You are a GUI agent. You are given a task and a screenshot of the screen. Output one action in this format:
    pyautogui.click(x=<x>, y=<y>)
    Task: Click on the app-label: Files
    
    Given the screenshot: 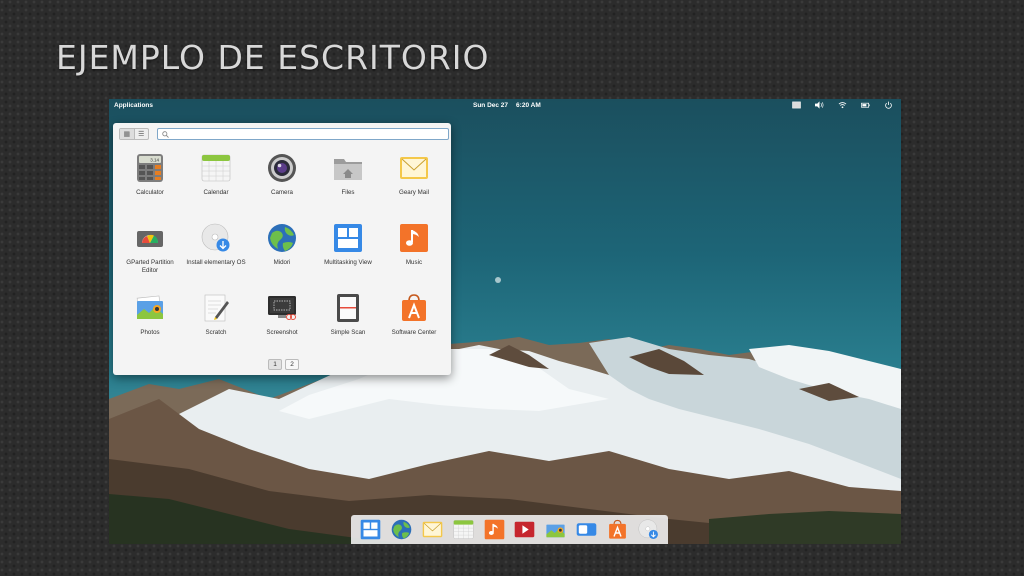 What is the action you would take?
    pyautogui.click(x=348, y=192)
    